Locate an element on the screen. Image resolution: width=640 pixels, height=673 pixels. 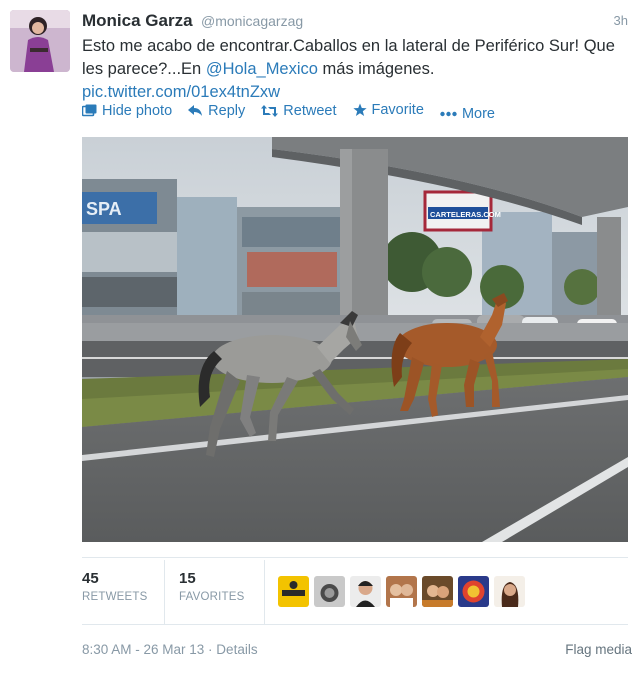
mention-link: @Hola_Mexico is located at coordinates (262, 69).